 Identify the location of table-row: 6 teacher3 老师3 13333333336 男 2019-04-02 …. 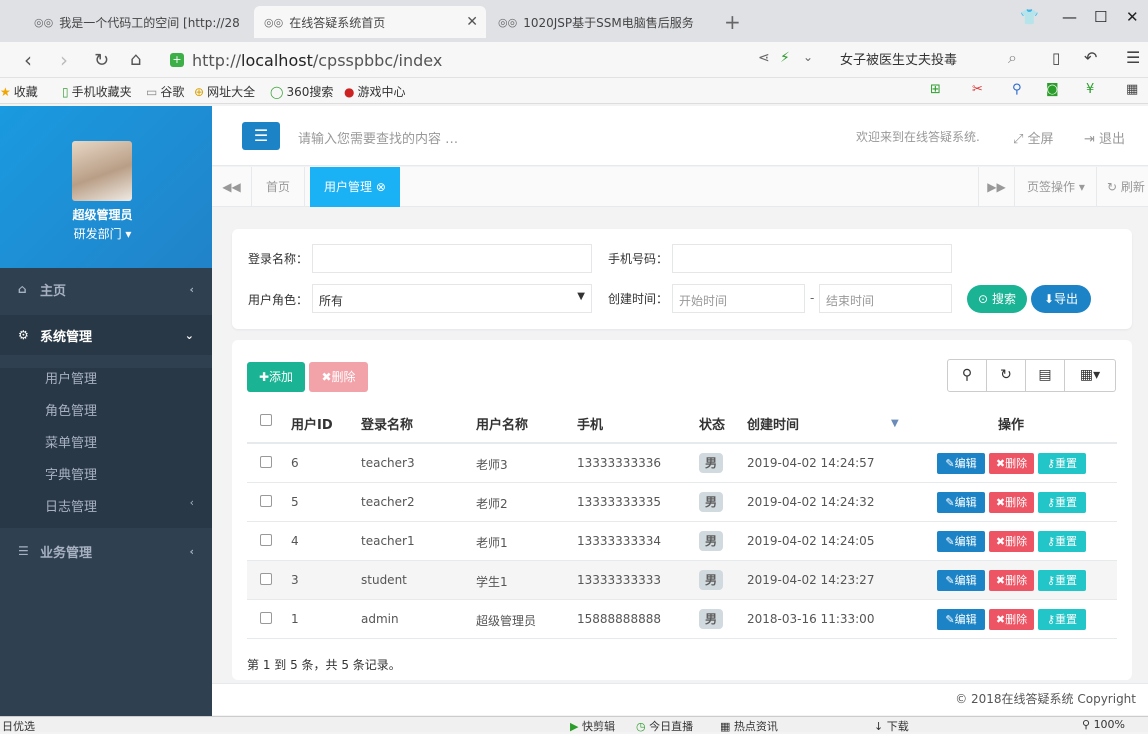
(682, 463).